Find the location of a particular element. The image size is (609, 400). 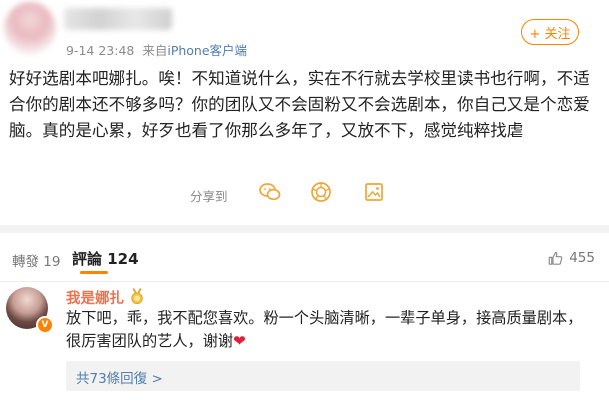

tab-comments-count: 124 is located at coordinates (123, 259).